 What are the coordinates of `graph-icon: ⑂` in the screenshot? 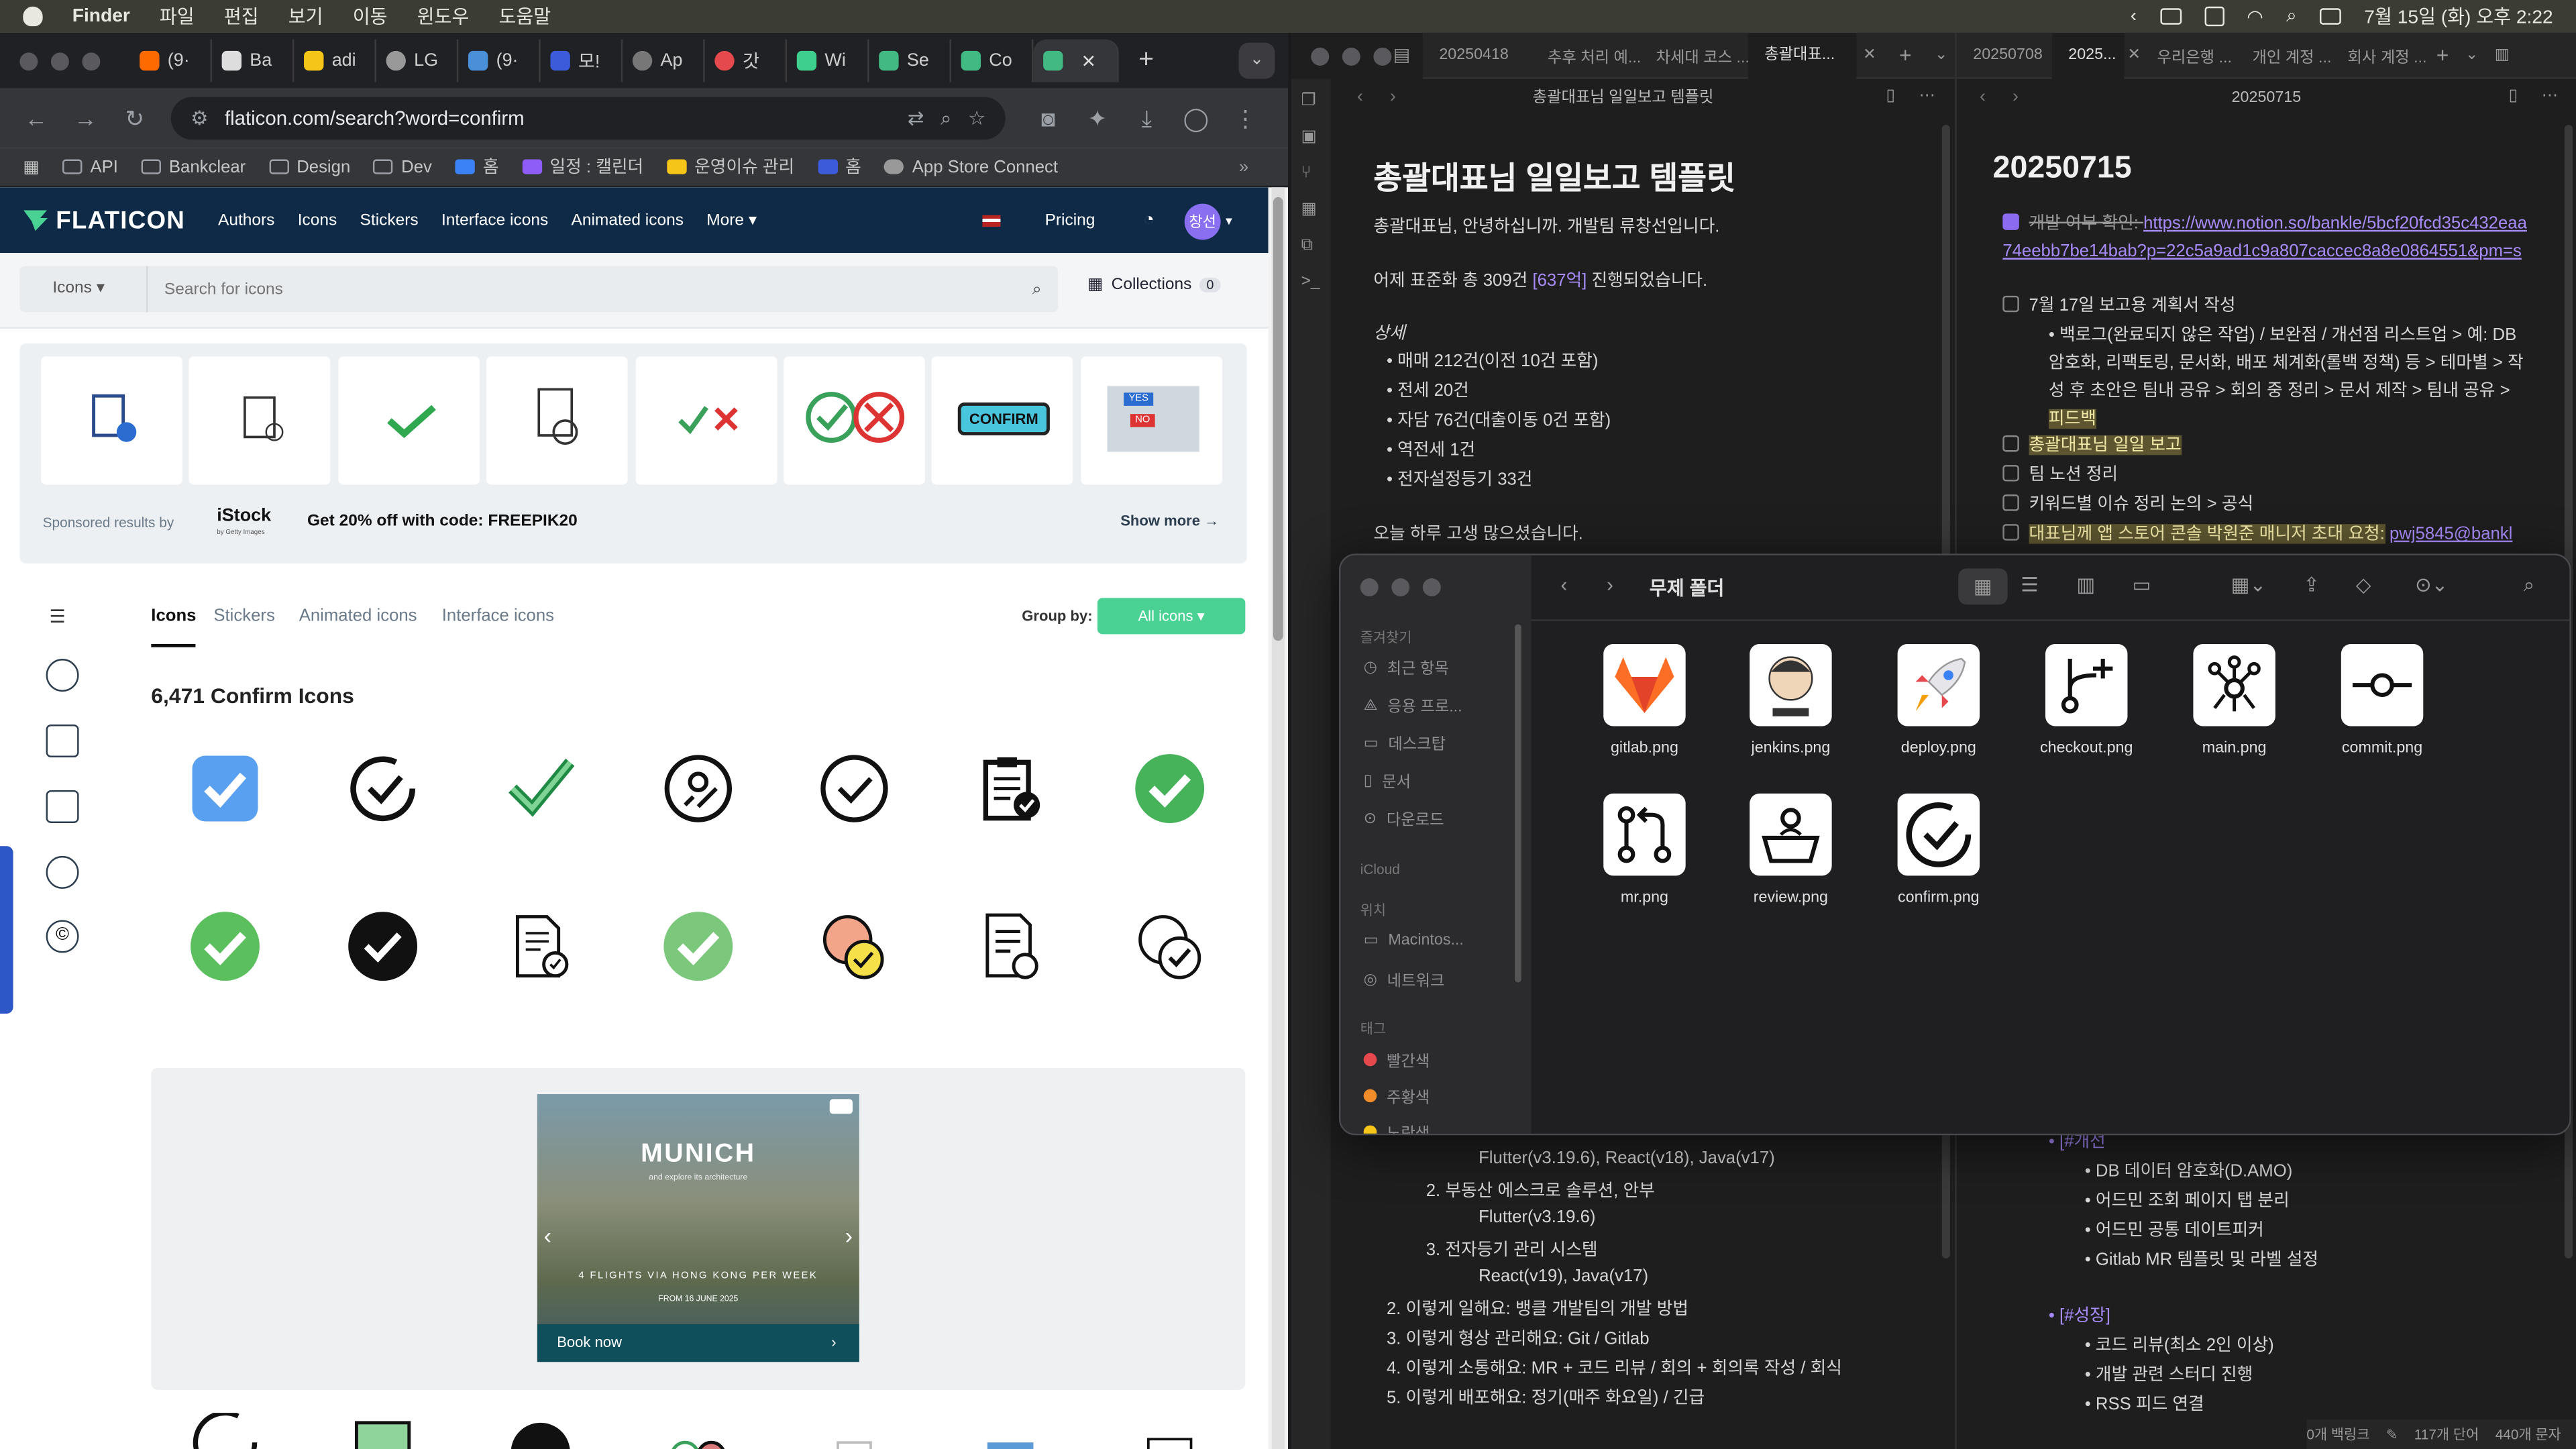 It's located at (1306, 173).